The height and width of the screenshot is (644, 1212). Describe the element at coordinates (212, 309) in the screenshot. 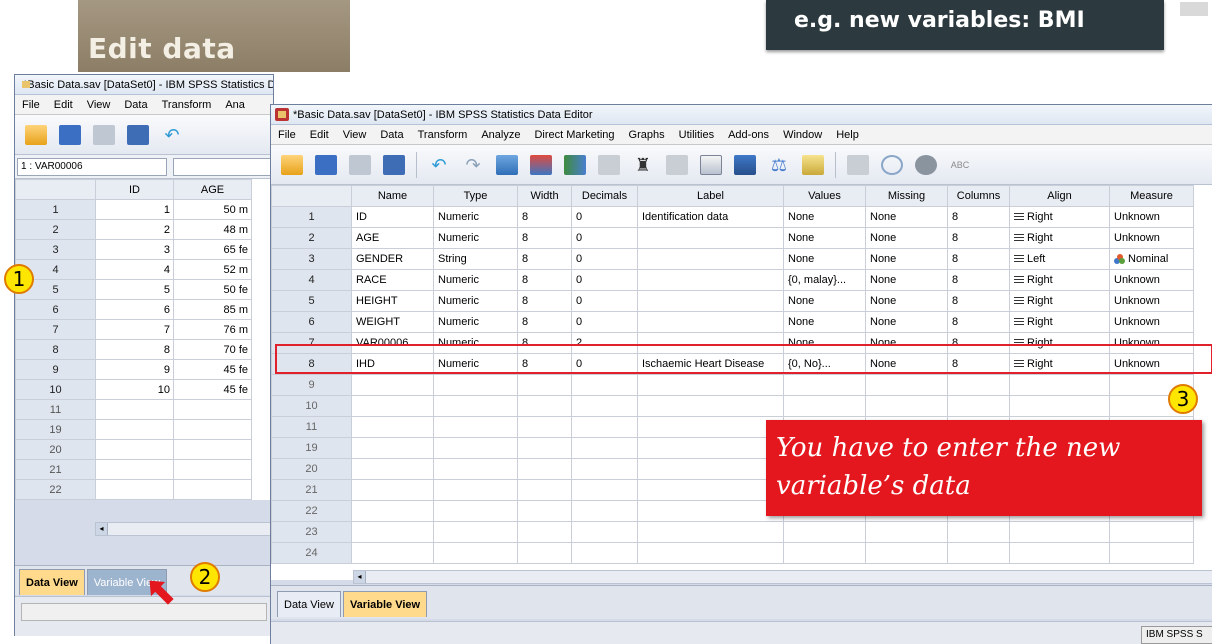

I see `cell-age: 85 m` at that location.